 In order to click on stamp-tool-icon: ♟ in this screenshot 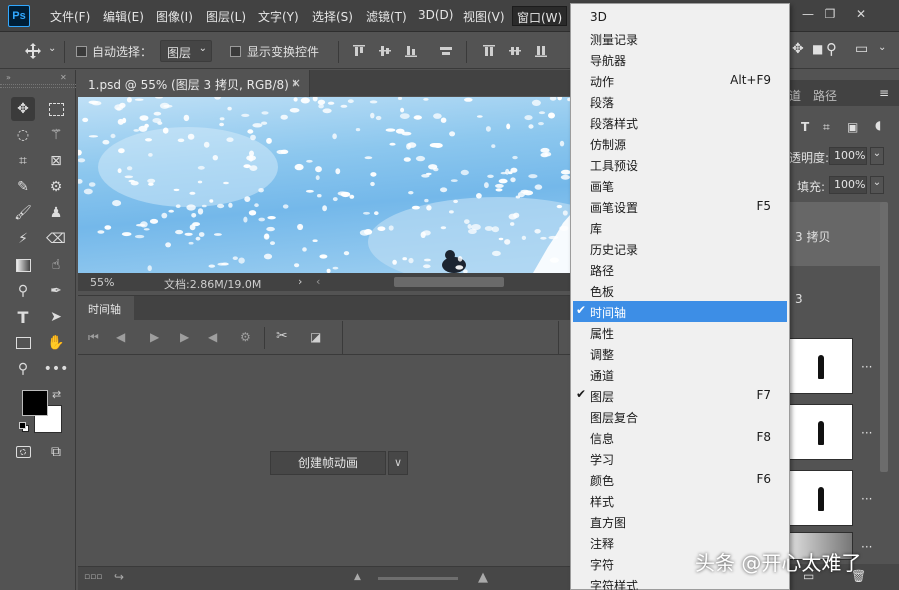, I will do `click(56, 213)`.